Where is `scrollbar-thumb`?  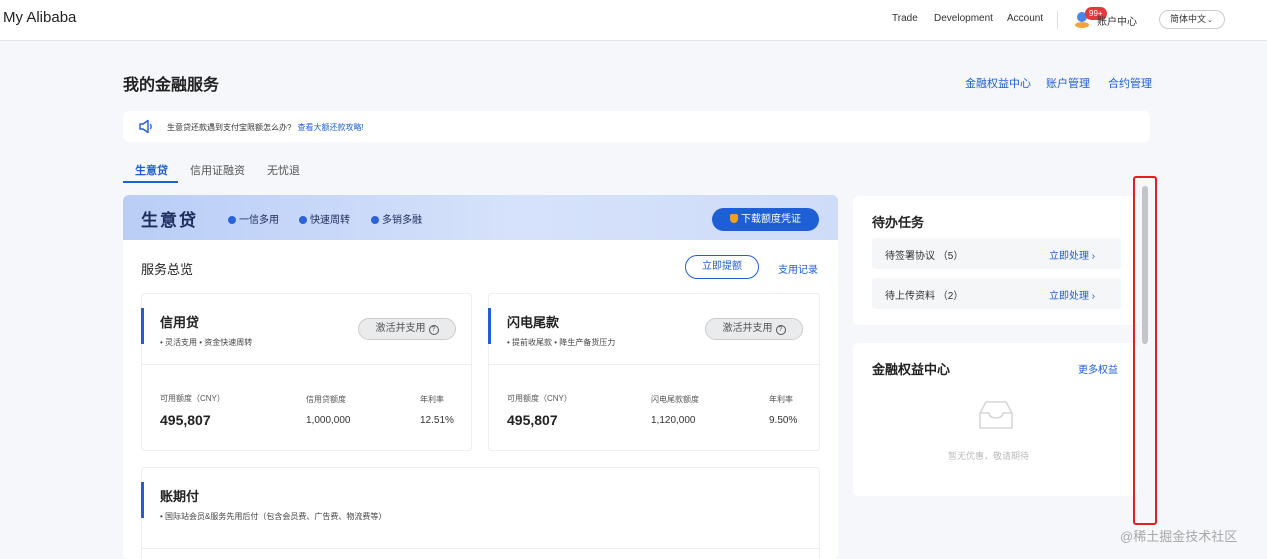 scrollbar-thumb is located at coordinates (1145, 265).